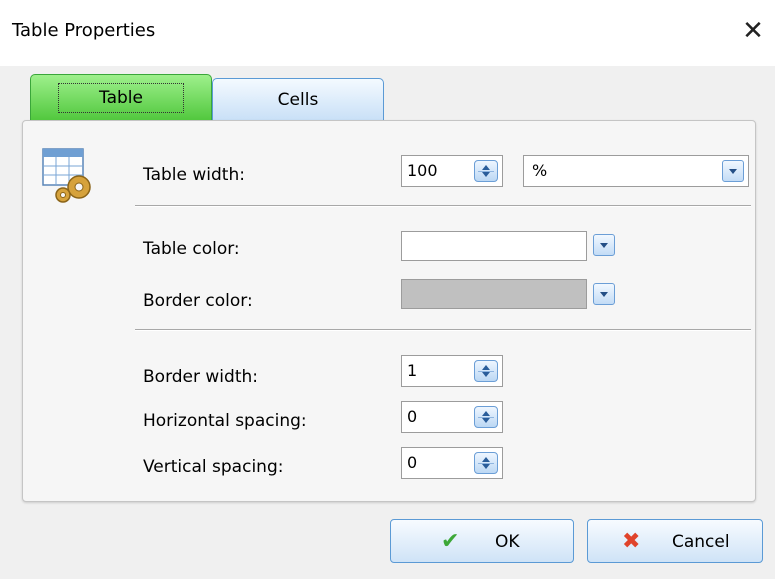  What do you see at coordinates (604, 245) in the screenshot?
I see `table-color-dropdown-icon` at bounding box center [604, 245].